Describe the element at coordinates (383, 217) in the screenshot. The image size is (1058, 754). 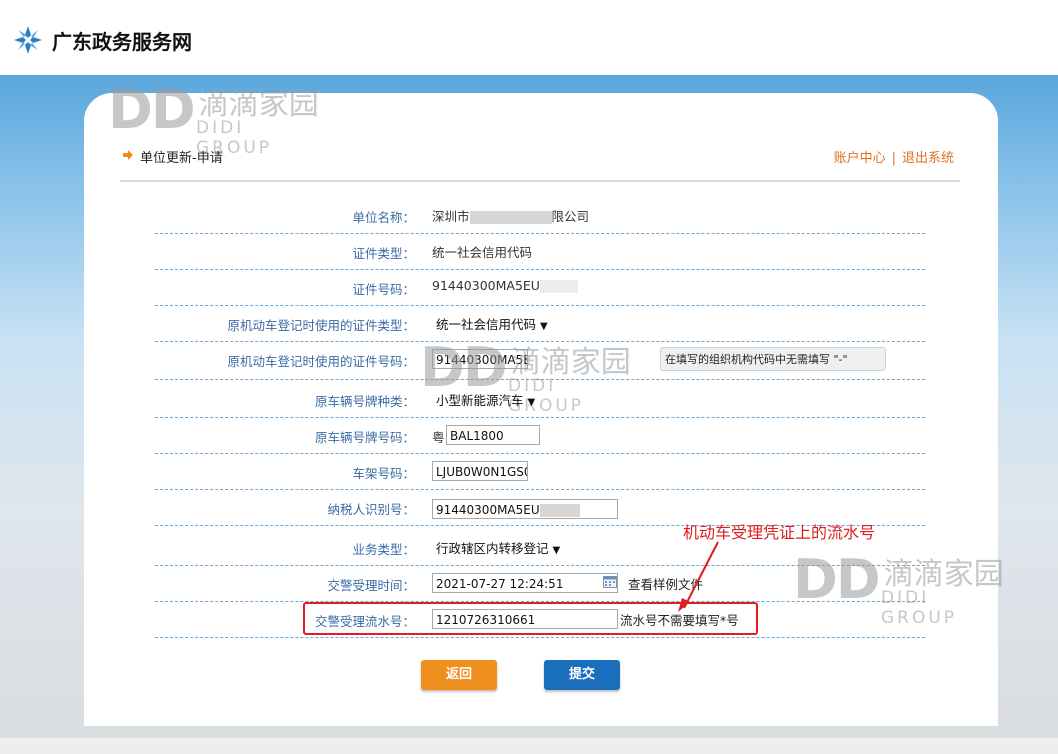
I see `unit-name-label: 单位名称：` at that location.